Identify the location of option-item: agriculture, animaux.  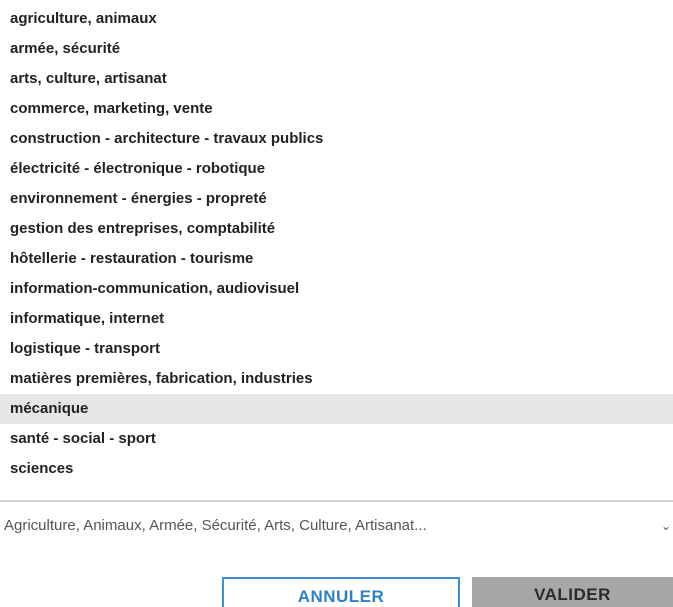
(336, 19).